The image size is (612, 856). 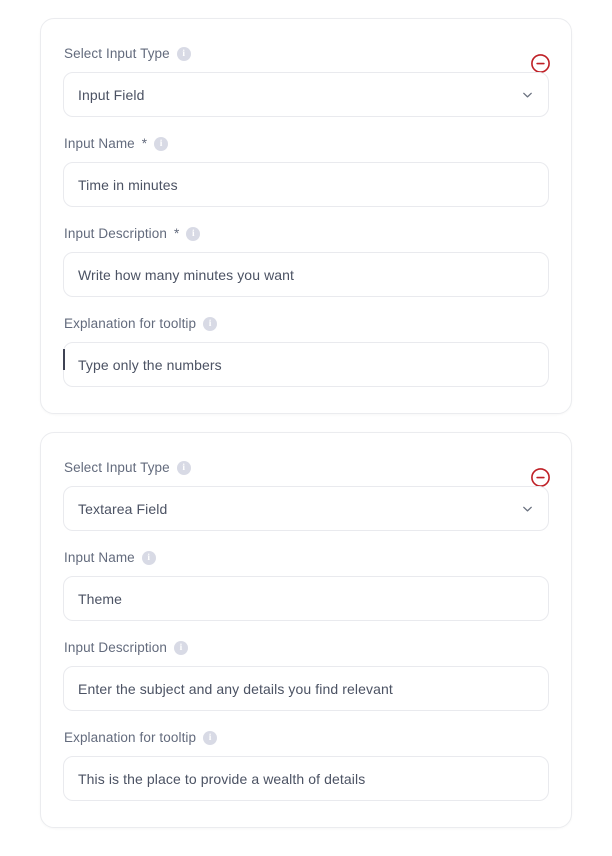 What do you see at coordinates (64, 359) in the screenshot?
I see `text-caret` at bounding box center [64, 359].